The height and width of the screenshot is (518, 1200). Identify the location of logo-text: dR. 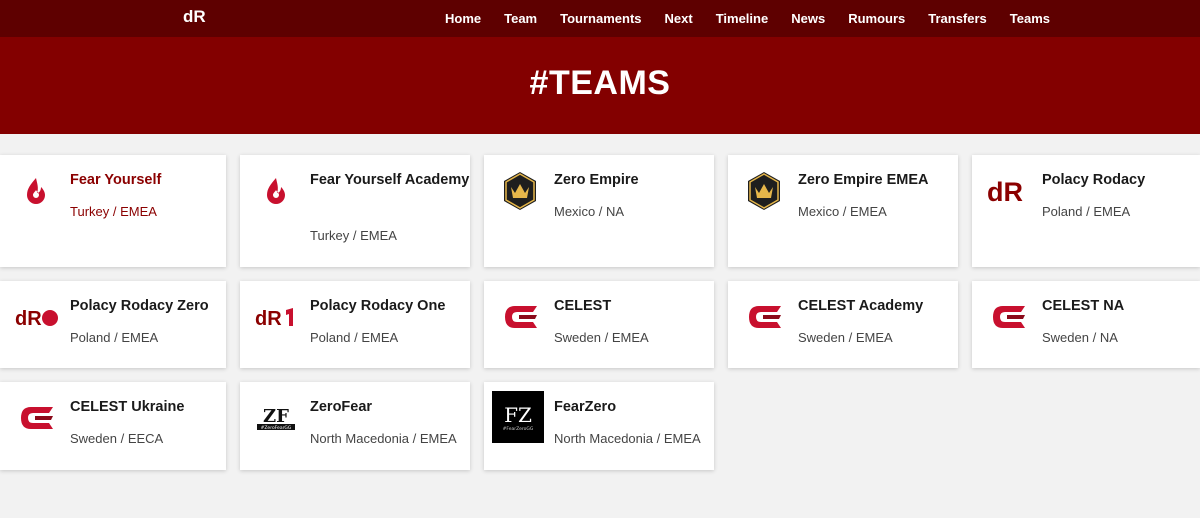
(194, 16).